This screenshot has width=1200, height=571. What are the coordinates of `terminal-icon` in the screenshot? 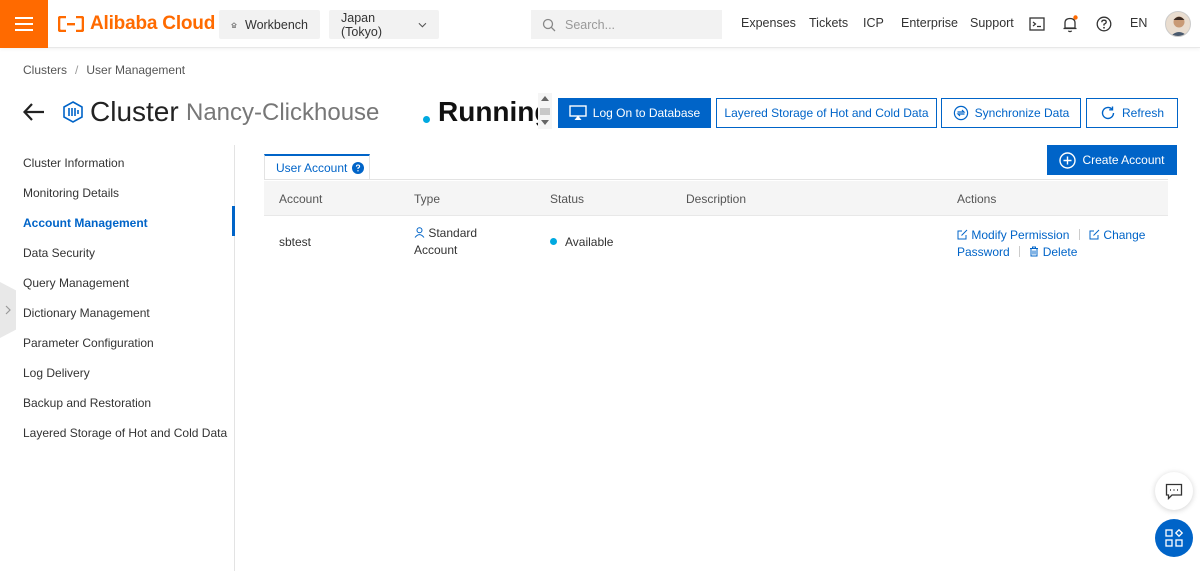 It's located at (1037, 24).